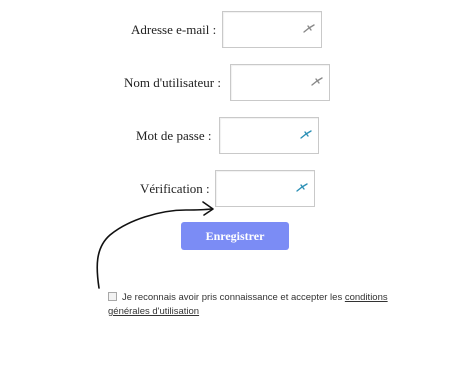  I want to click on verification-label: Vérification :, so click(175, 188).